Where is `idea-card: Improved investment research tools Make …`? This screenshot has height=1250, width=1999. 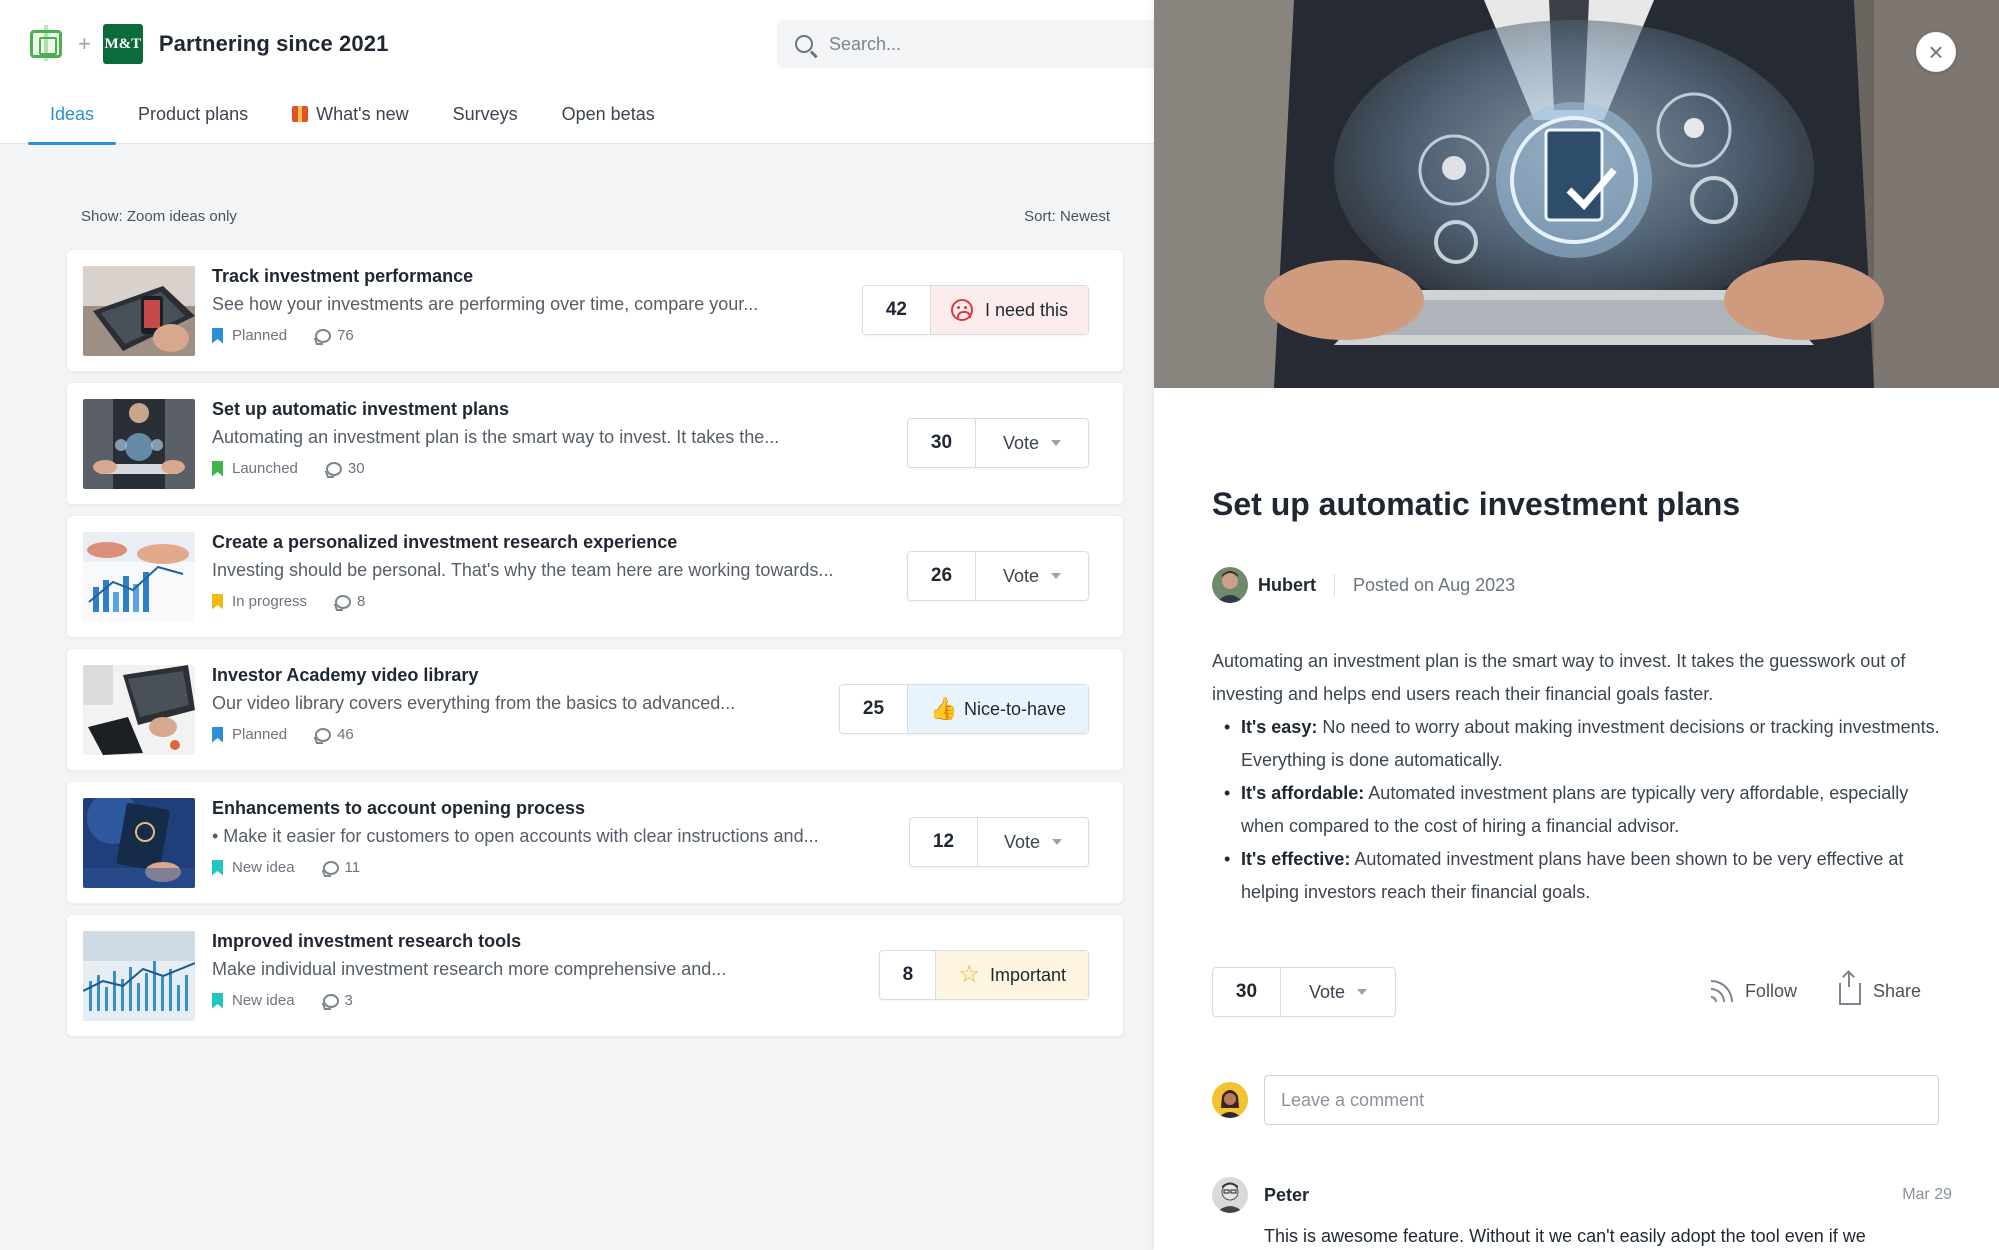
idea-card: Improved investment research tools Make … is located at coordinates (595, 975).